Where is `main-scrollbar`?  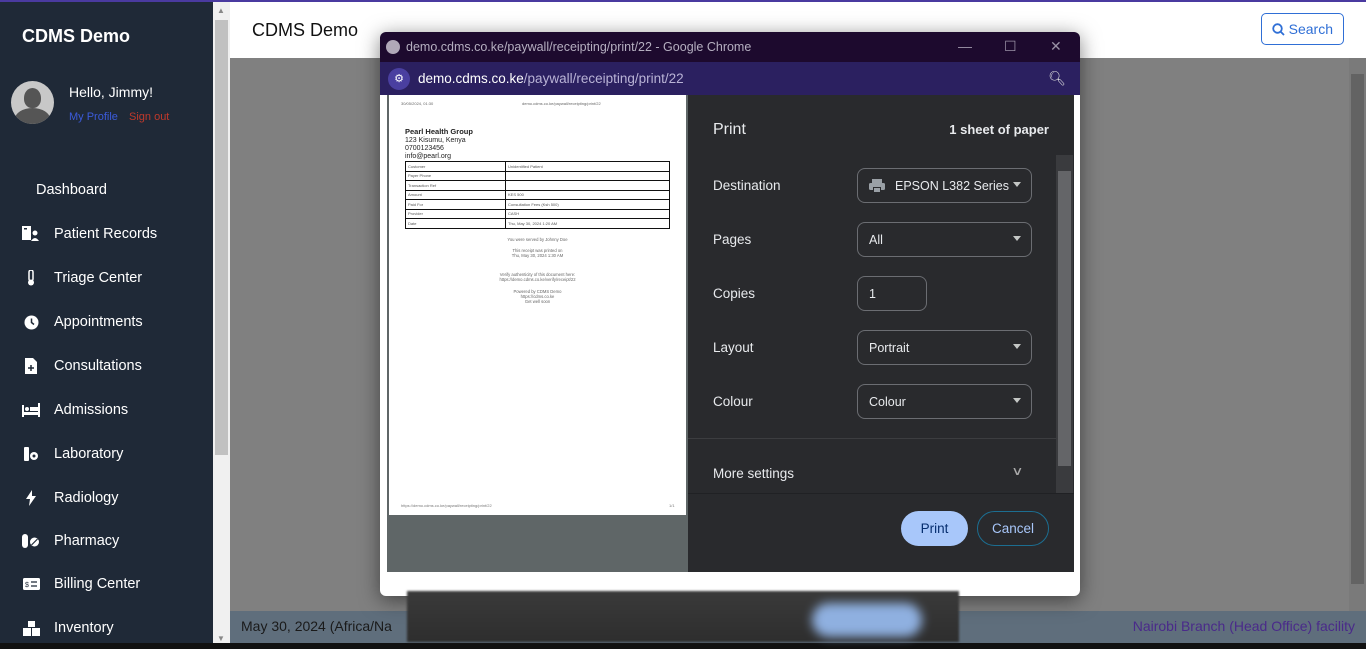 main-scrollbar is located at coordinates (1357, 334).